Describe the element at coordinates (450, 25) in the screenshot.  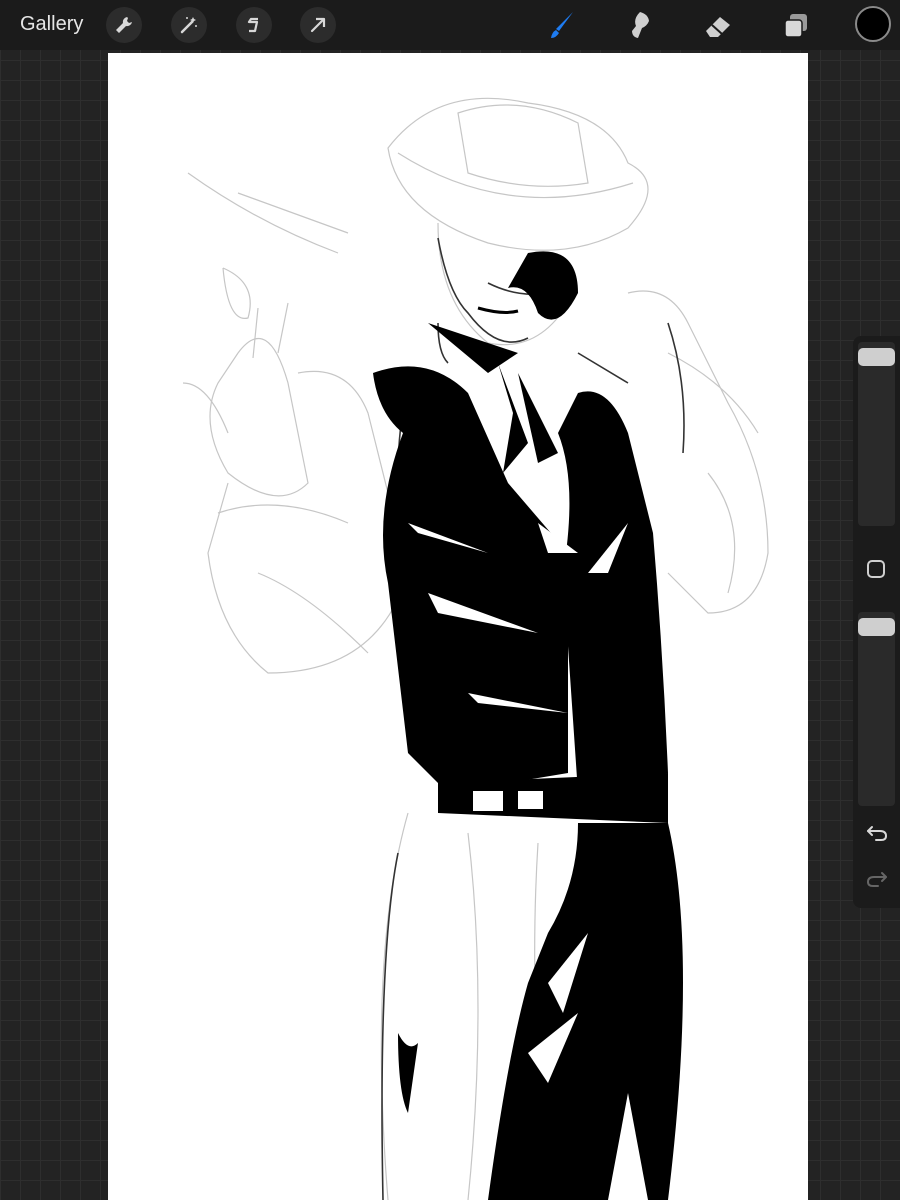
I see `top-toolbar: Gallery` at that location.